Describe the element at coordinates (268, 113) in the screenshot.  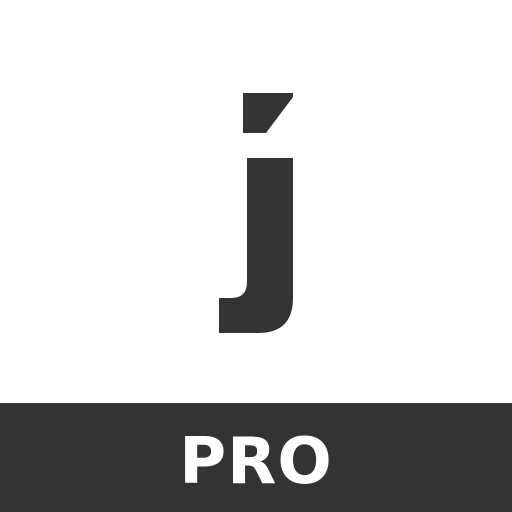
I see `accent-mark` at that location.